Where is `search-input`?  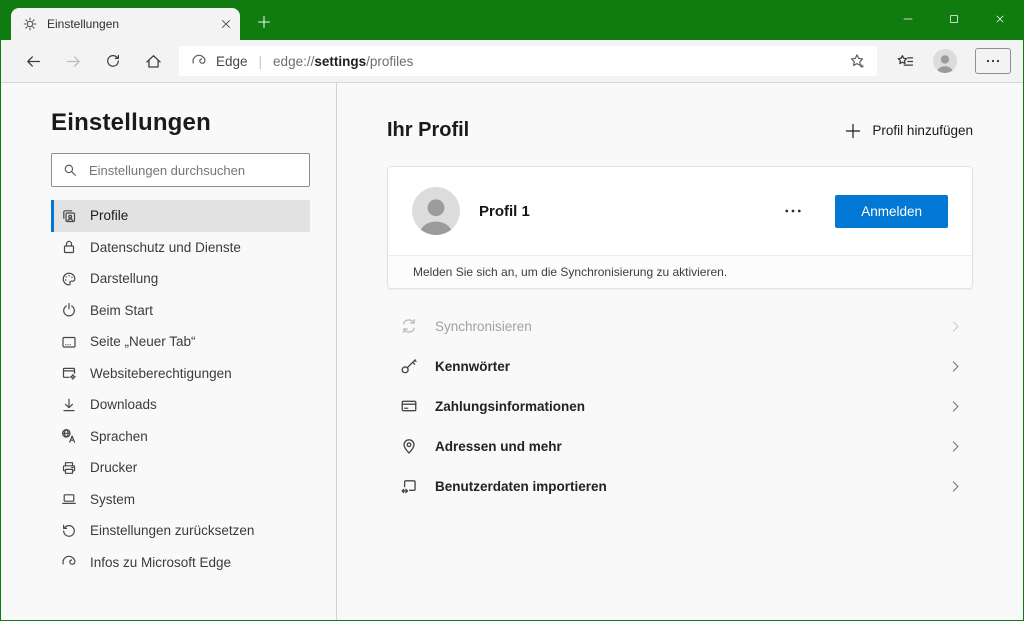
search-input is located at coordinates (192, 170).